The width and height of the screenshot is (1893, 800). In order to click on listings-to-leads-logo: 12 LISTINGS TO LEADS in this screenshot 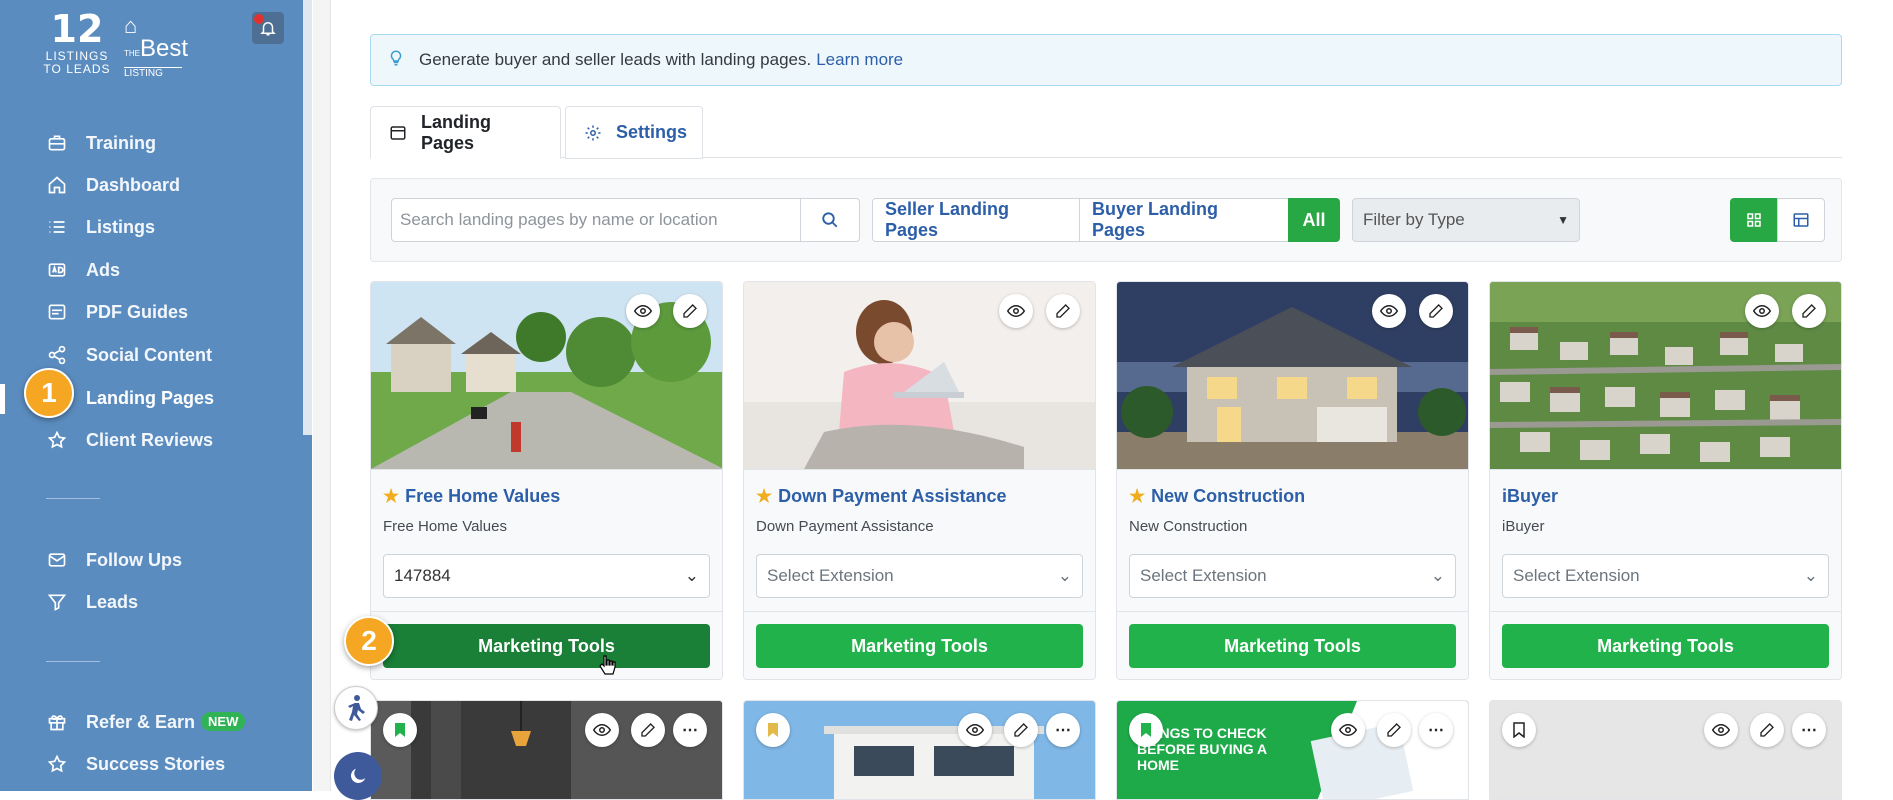, I will do `click(77, 42)`.